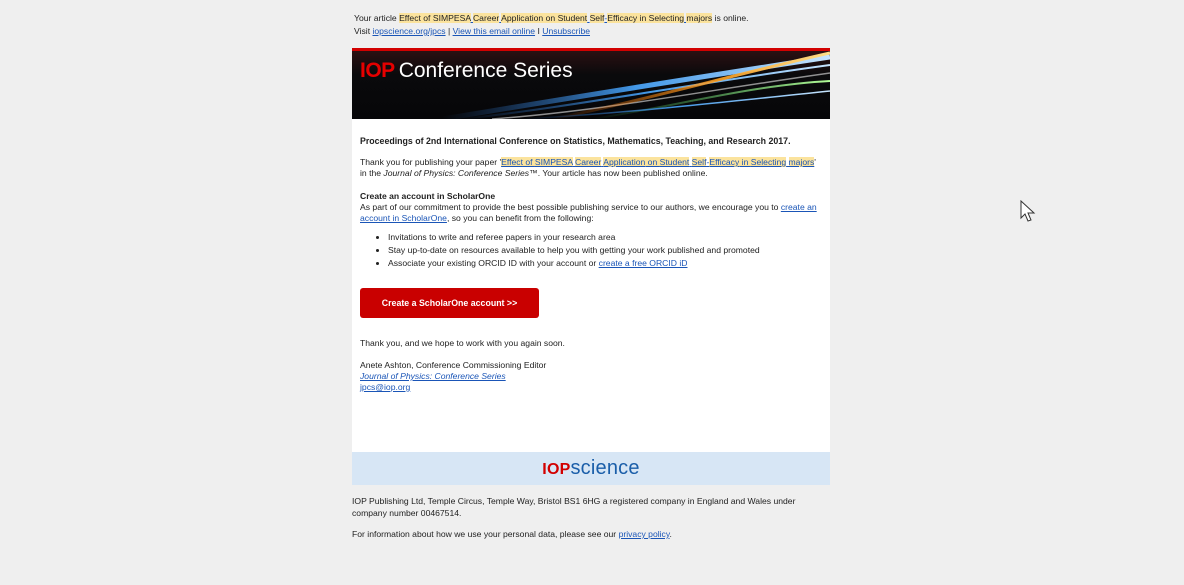  Describe the element at coordinates (428, 196) in the screenshot. I see `scholarone-section-title: Create an account in ScholarOne` at that location.